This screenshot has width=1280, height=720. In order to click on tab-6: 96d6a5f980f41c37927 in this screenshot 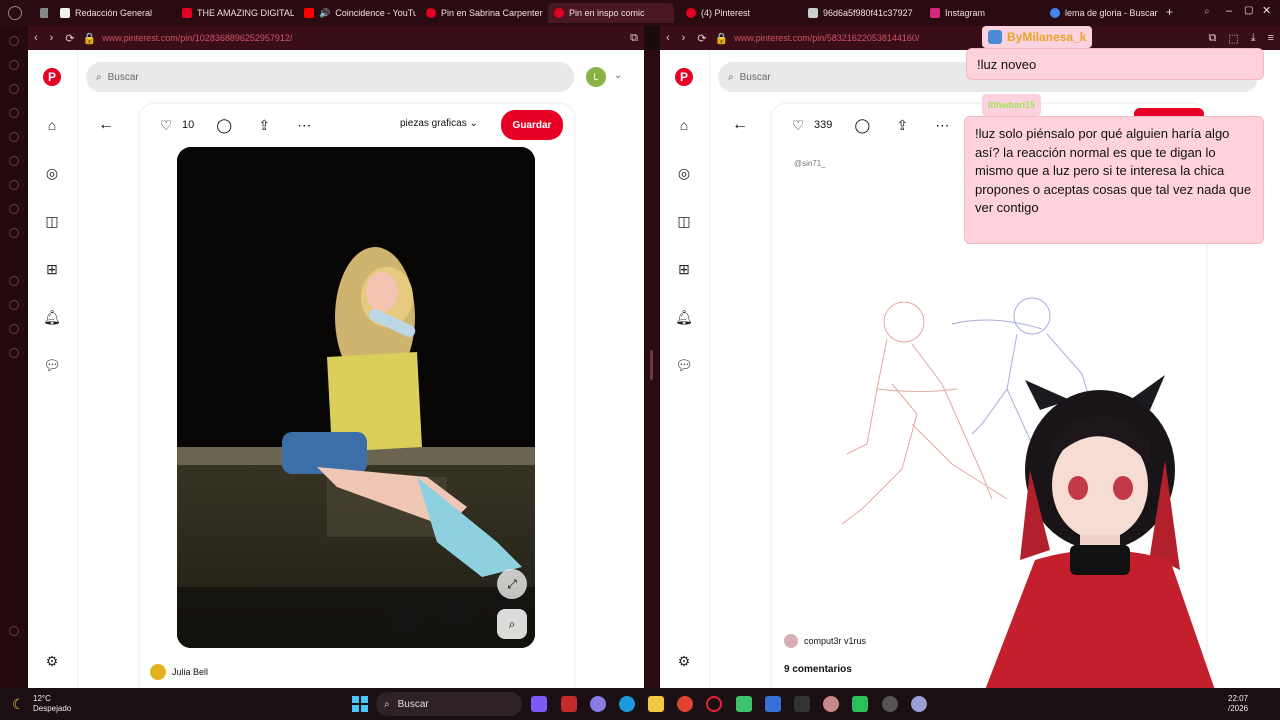, I will do `click(861, 13)`.